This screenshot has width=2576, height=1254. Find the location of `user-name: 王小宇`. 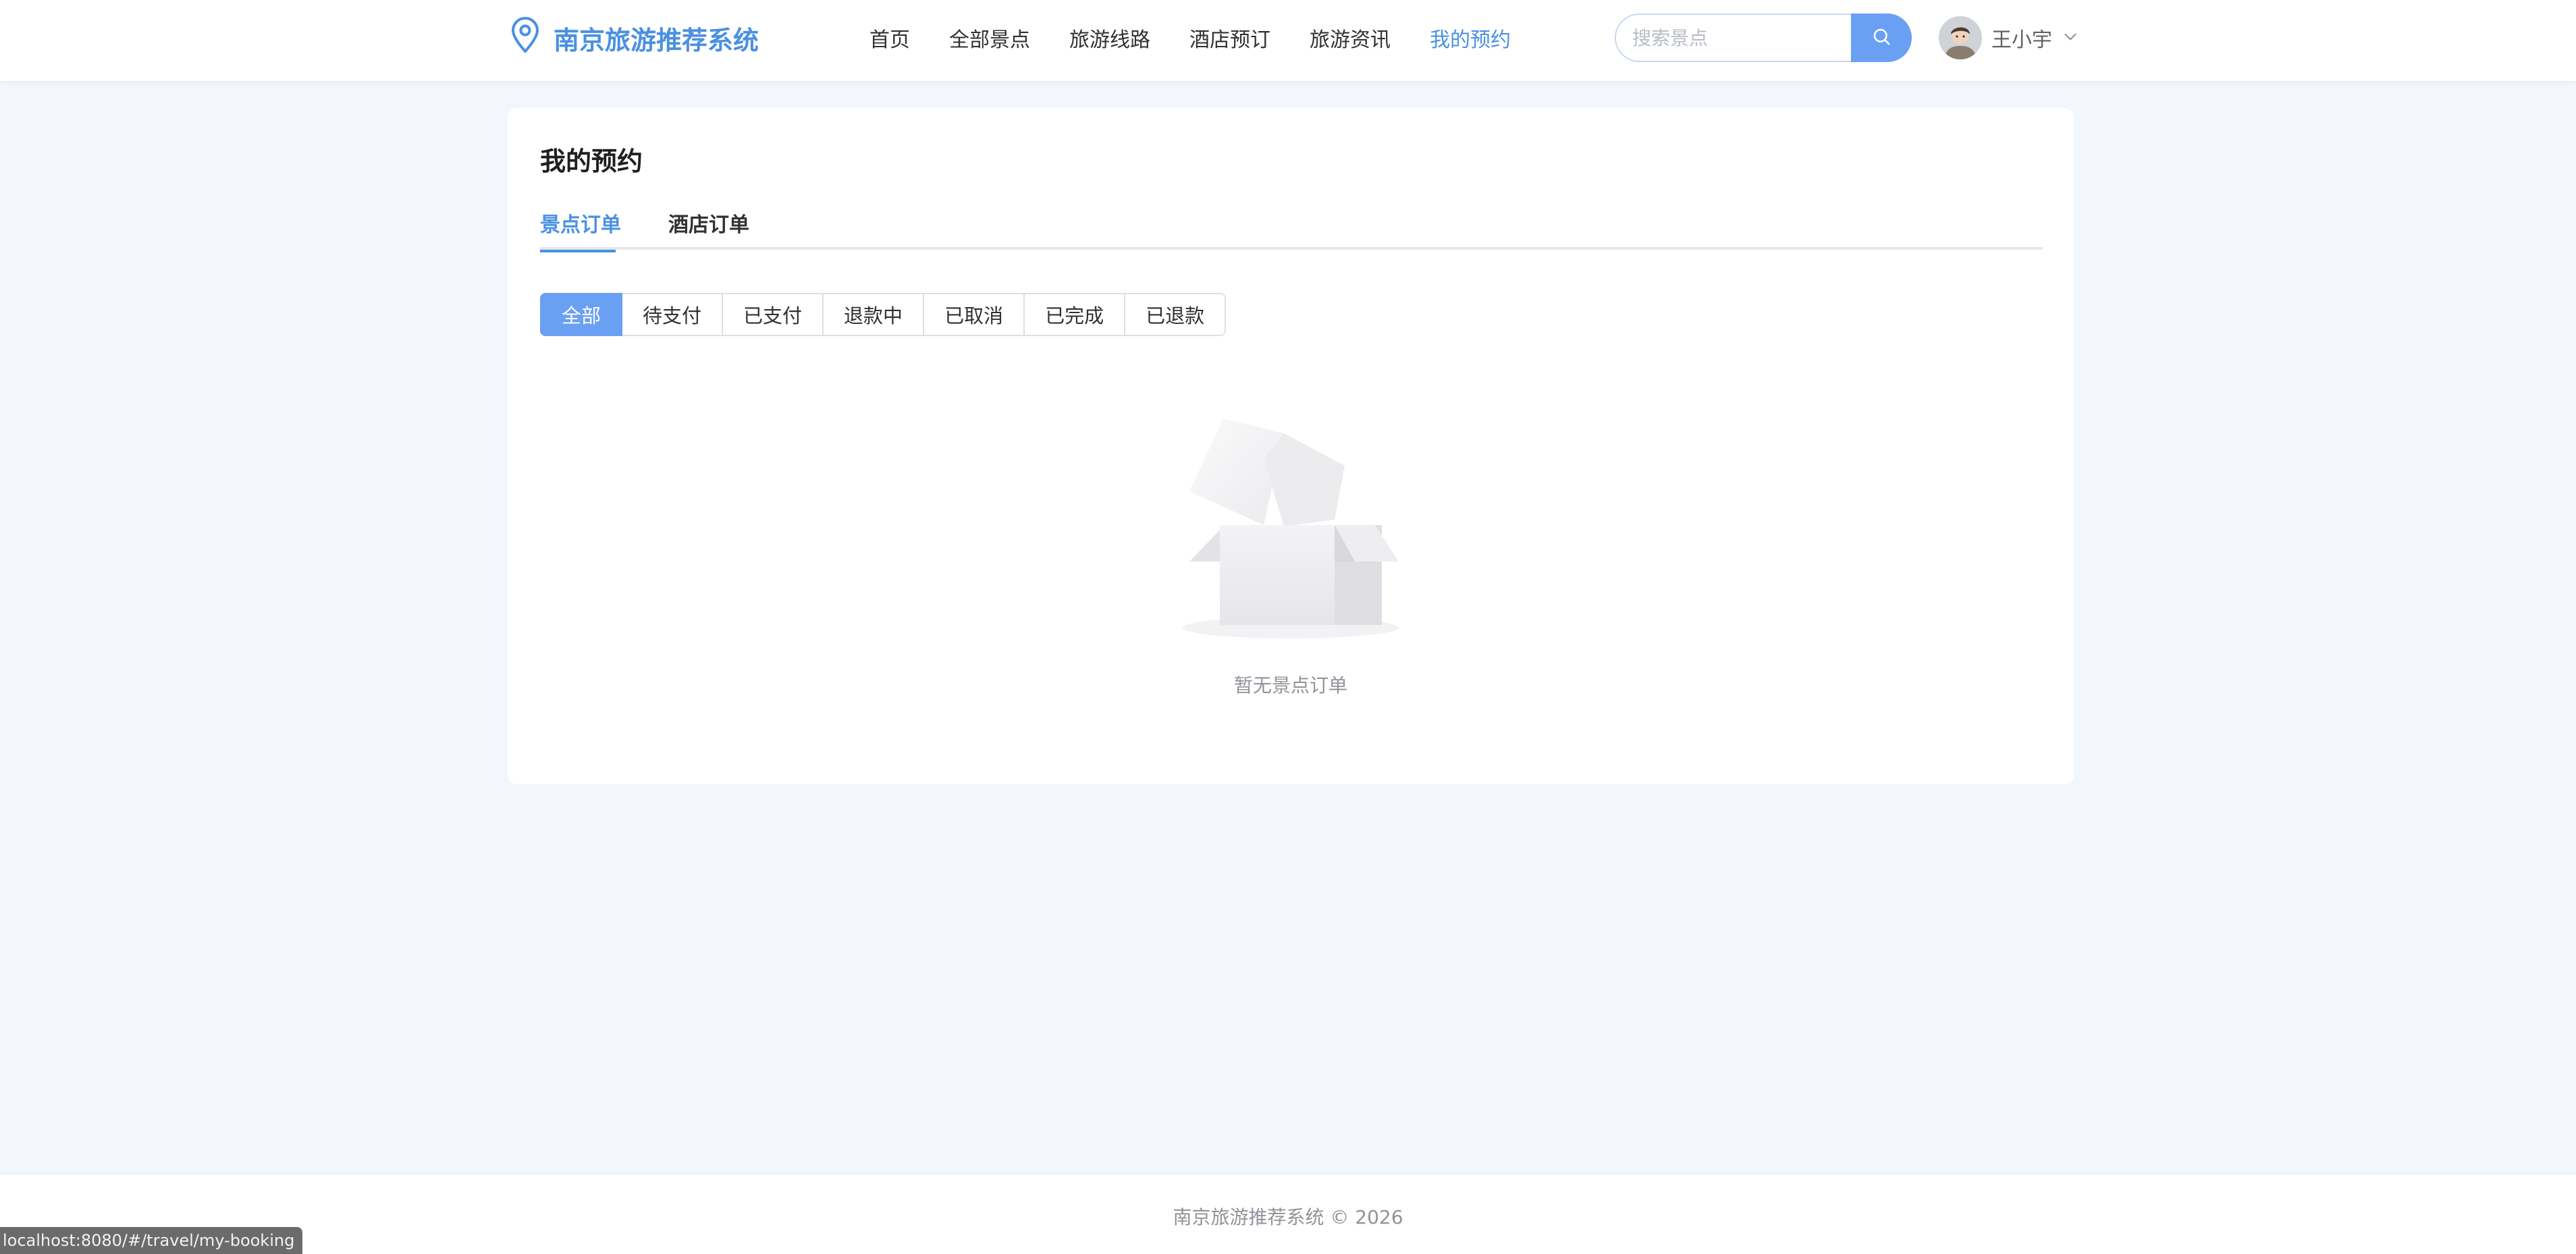

user-name: 王小宇 is located at coordinates (2021, 40).